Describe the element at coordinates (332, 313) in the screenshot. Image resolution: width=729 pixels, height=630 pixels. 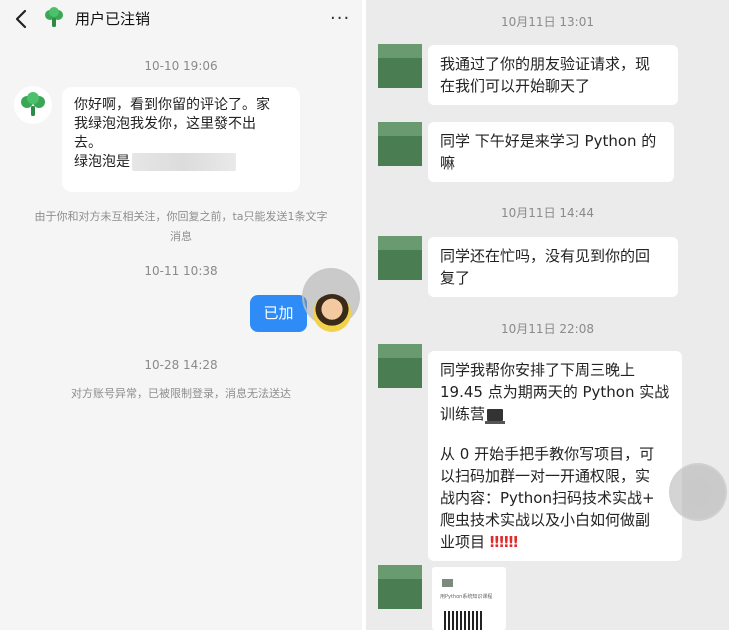
I see `my-avatar` at that location.